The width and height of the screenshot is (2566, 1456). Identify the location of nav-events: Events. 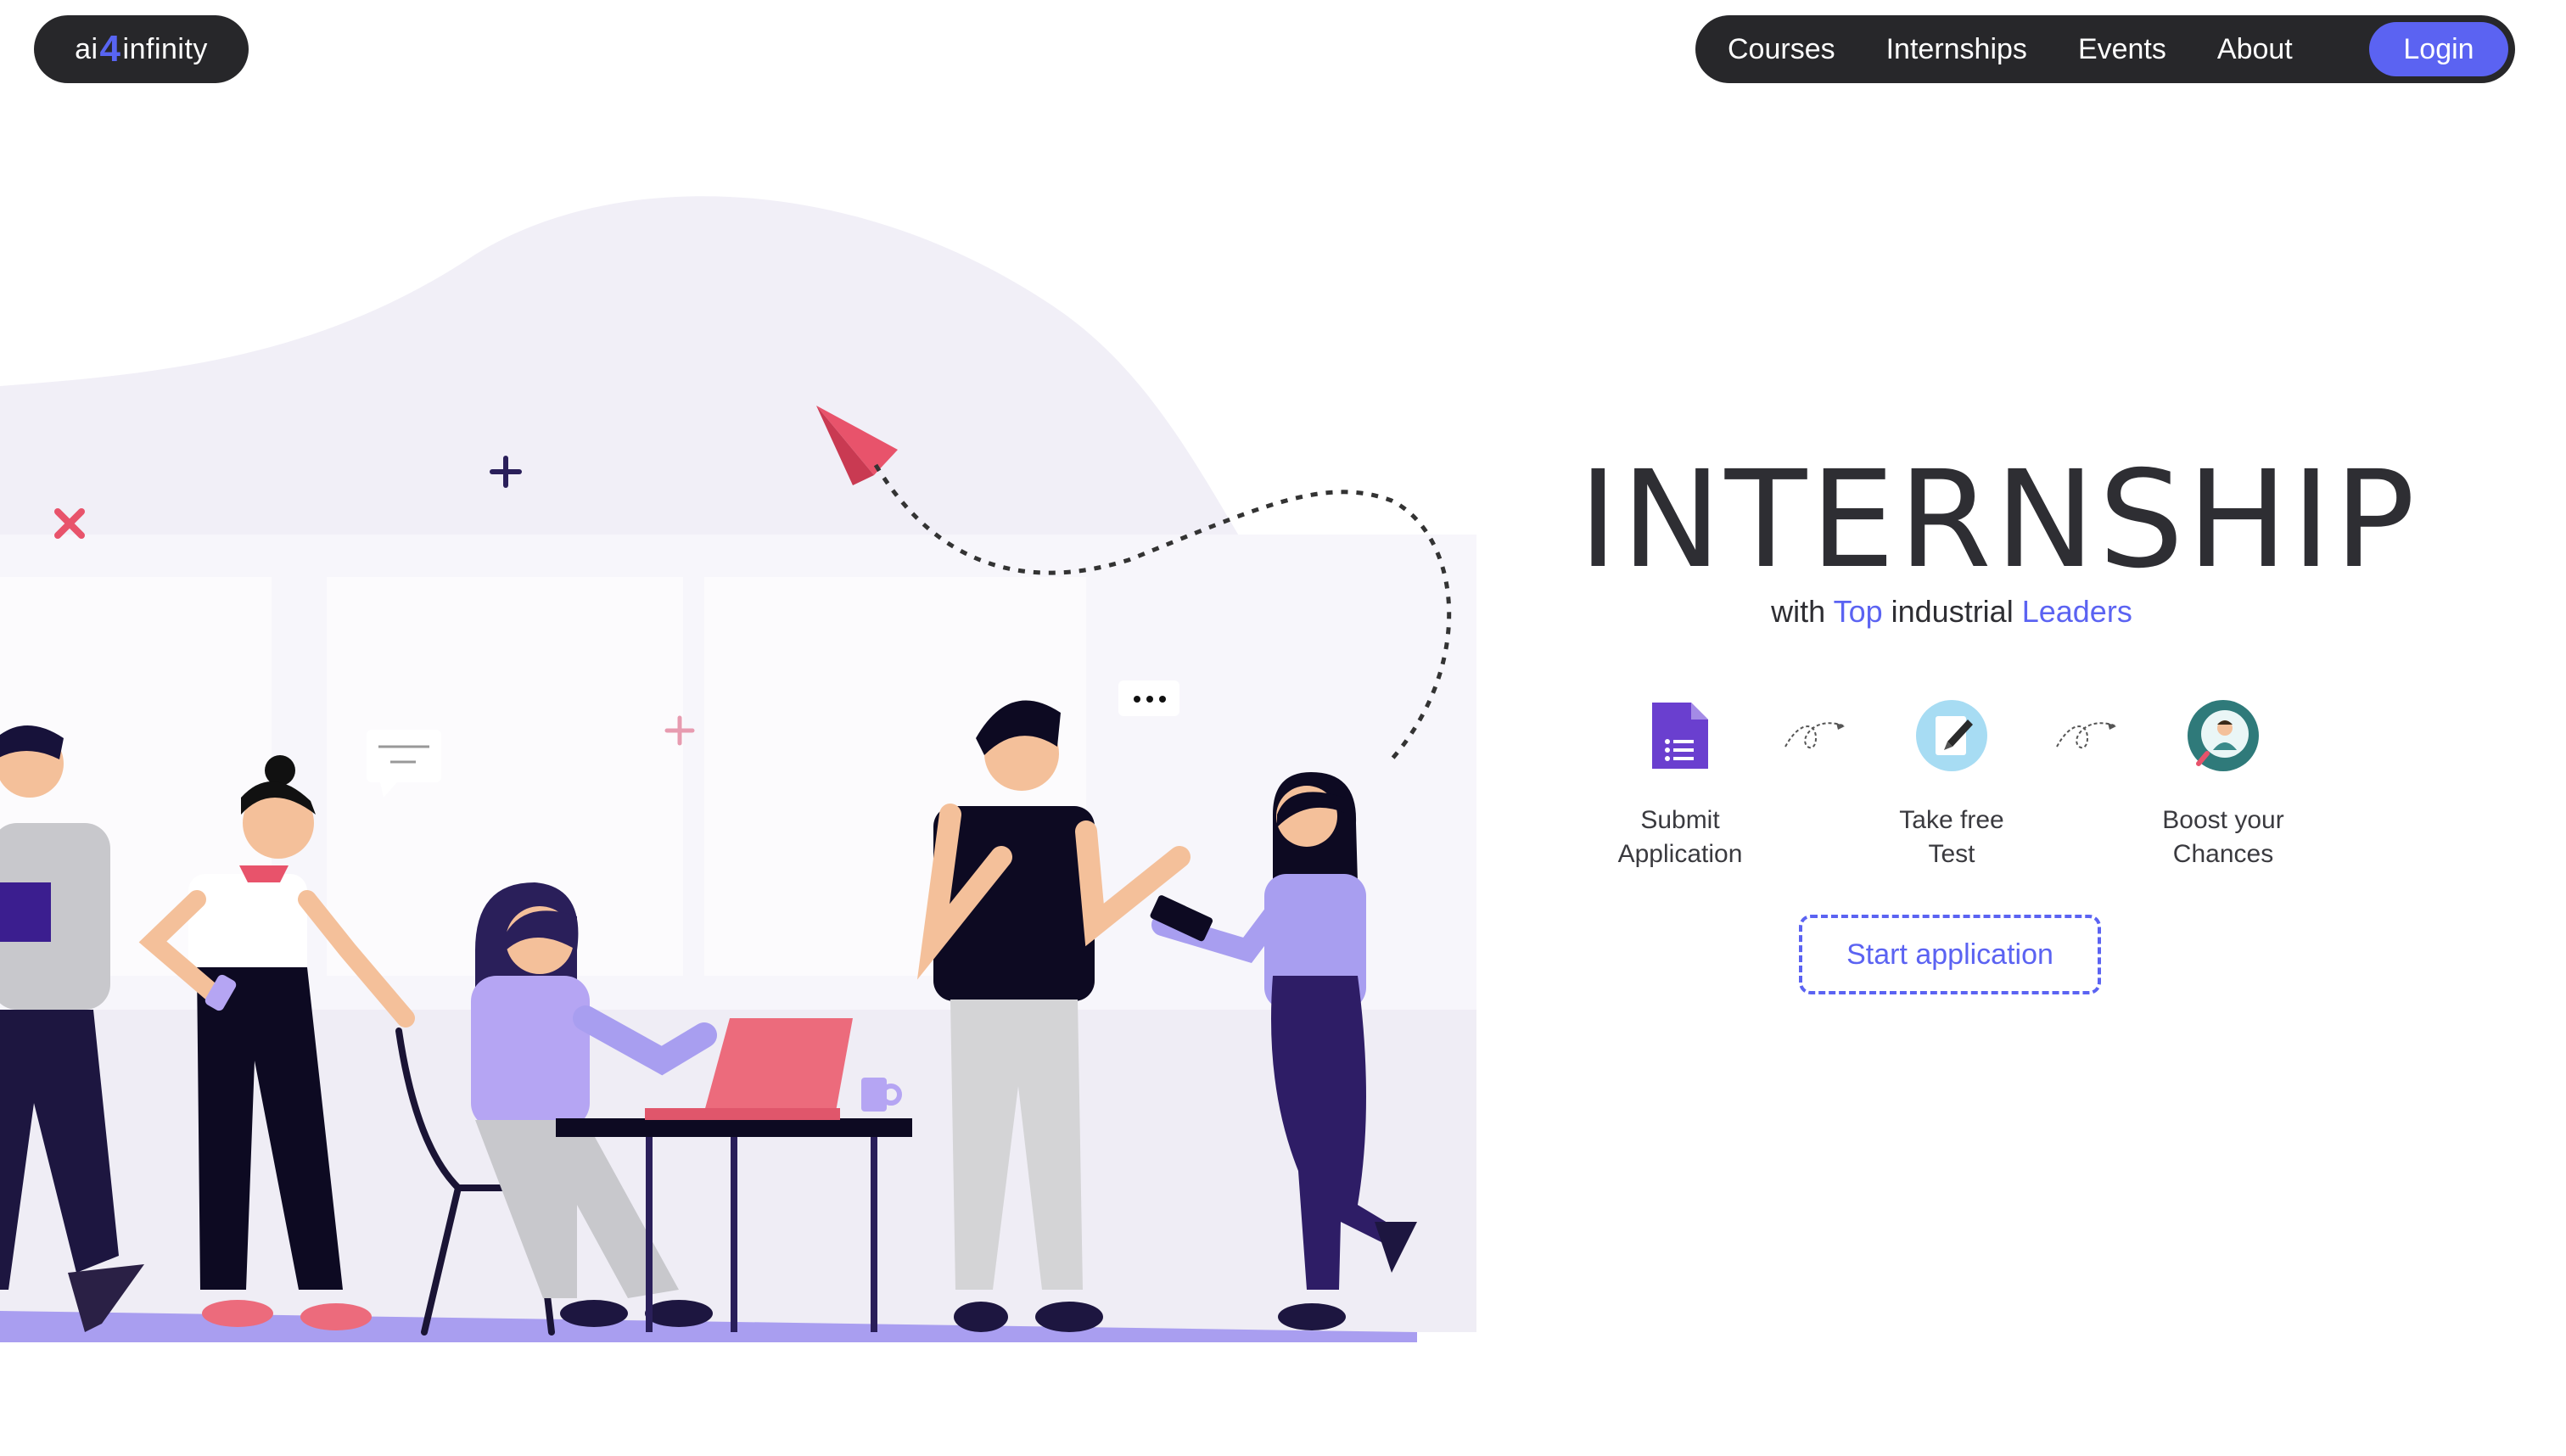
(2122, 49).